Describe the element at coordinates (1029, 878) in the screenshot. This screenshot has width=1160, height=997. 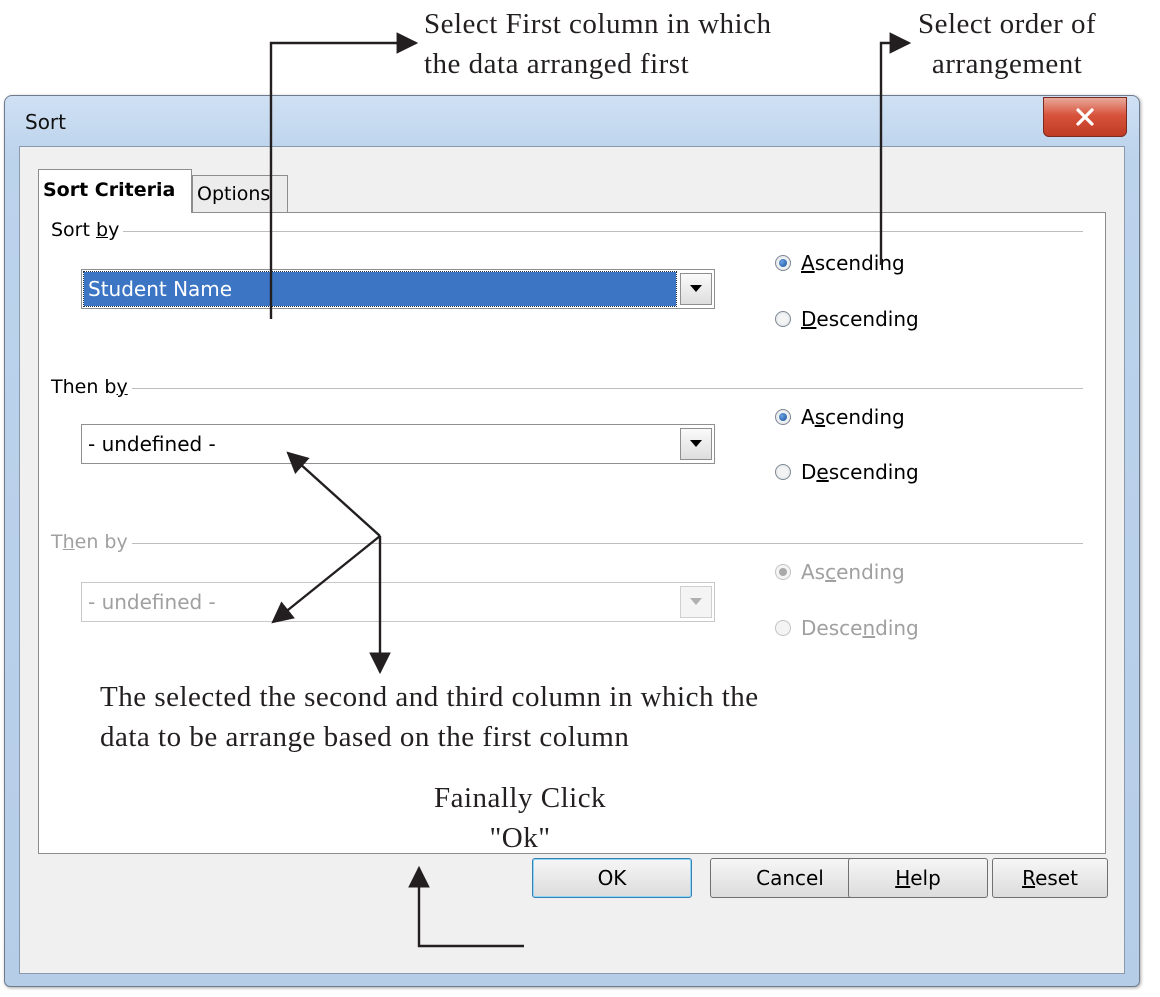
I see `reset-accelerator: R` at that location.